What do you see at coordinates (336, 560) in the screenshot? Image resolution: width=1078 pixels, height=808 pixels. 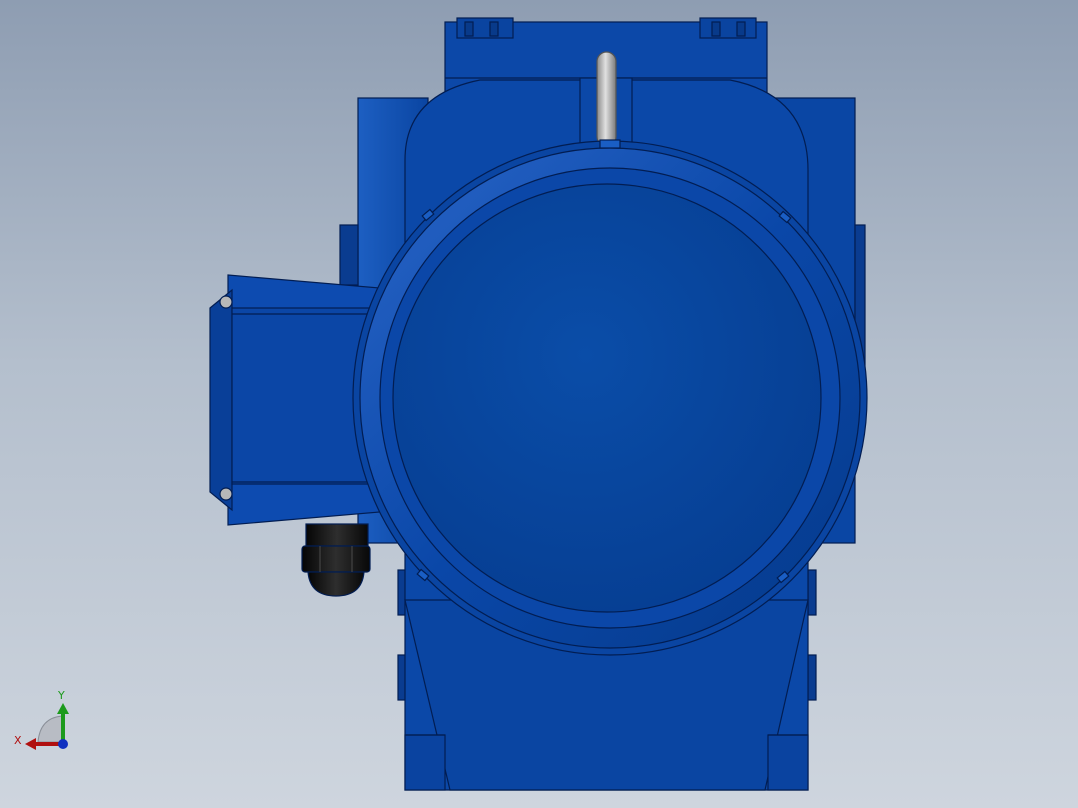 I see `cable-gland` at bounding box center [336, 560].